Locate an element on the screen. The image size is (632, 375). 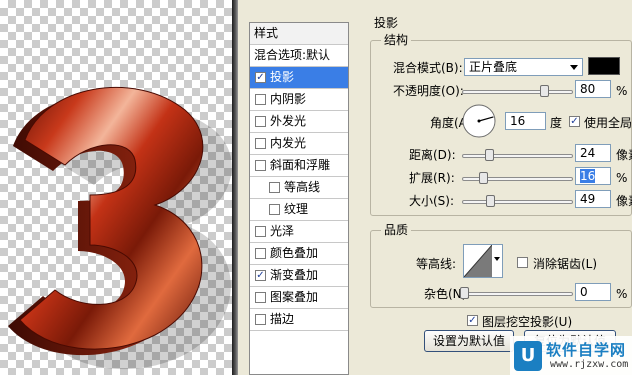
style-item: 等高线 is located at coordinates (299, 188).